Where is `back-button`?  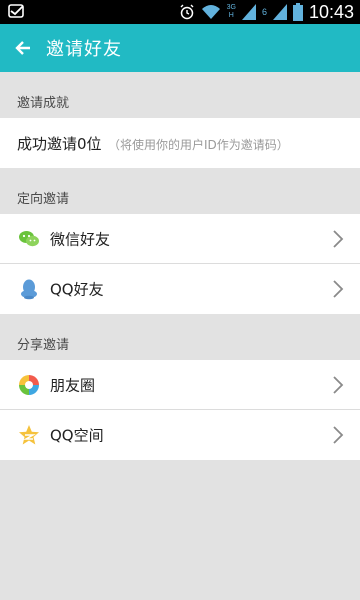
back-button is located at coordinates (23, 48).